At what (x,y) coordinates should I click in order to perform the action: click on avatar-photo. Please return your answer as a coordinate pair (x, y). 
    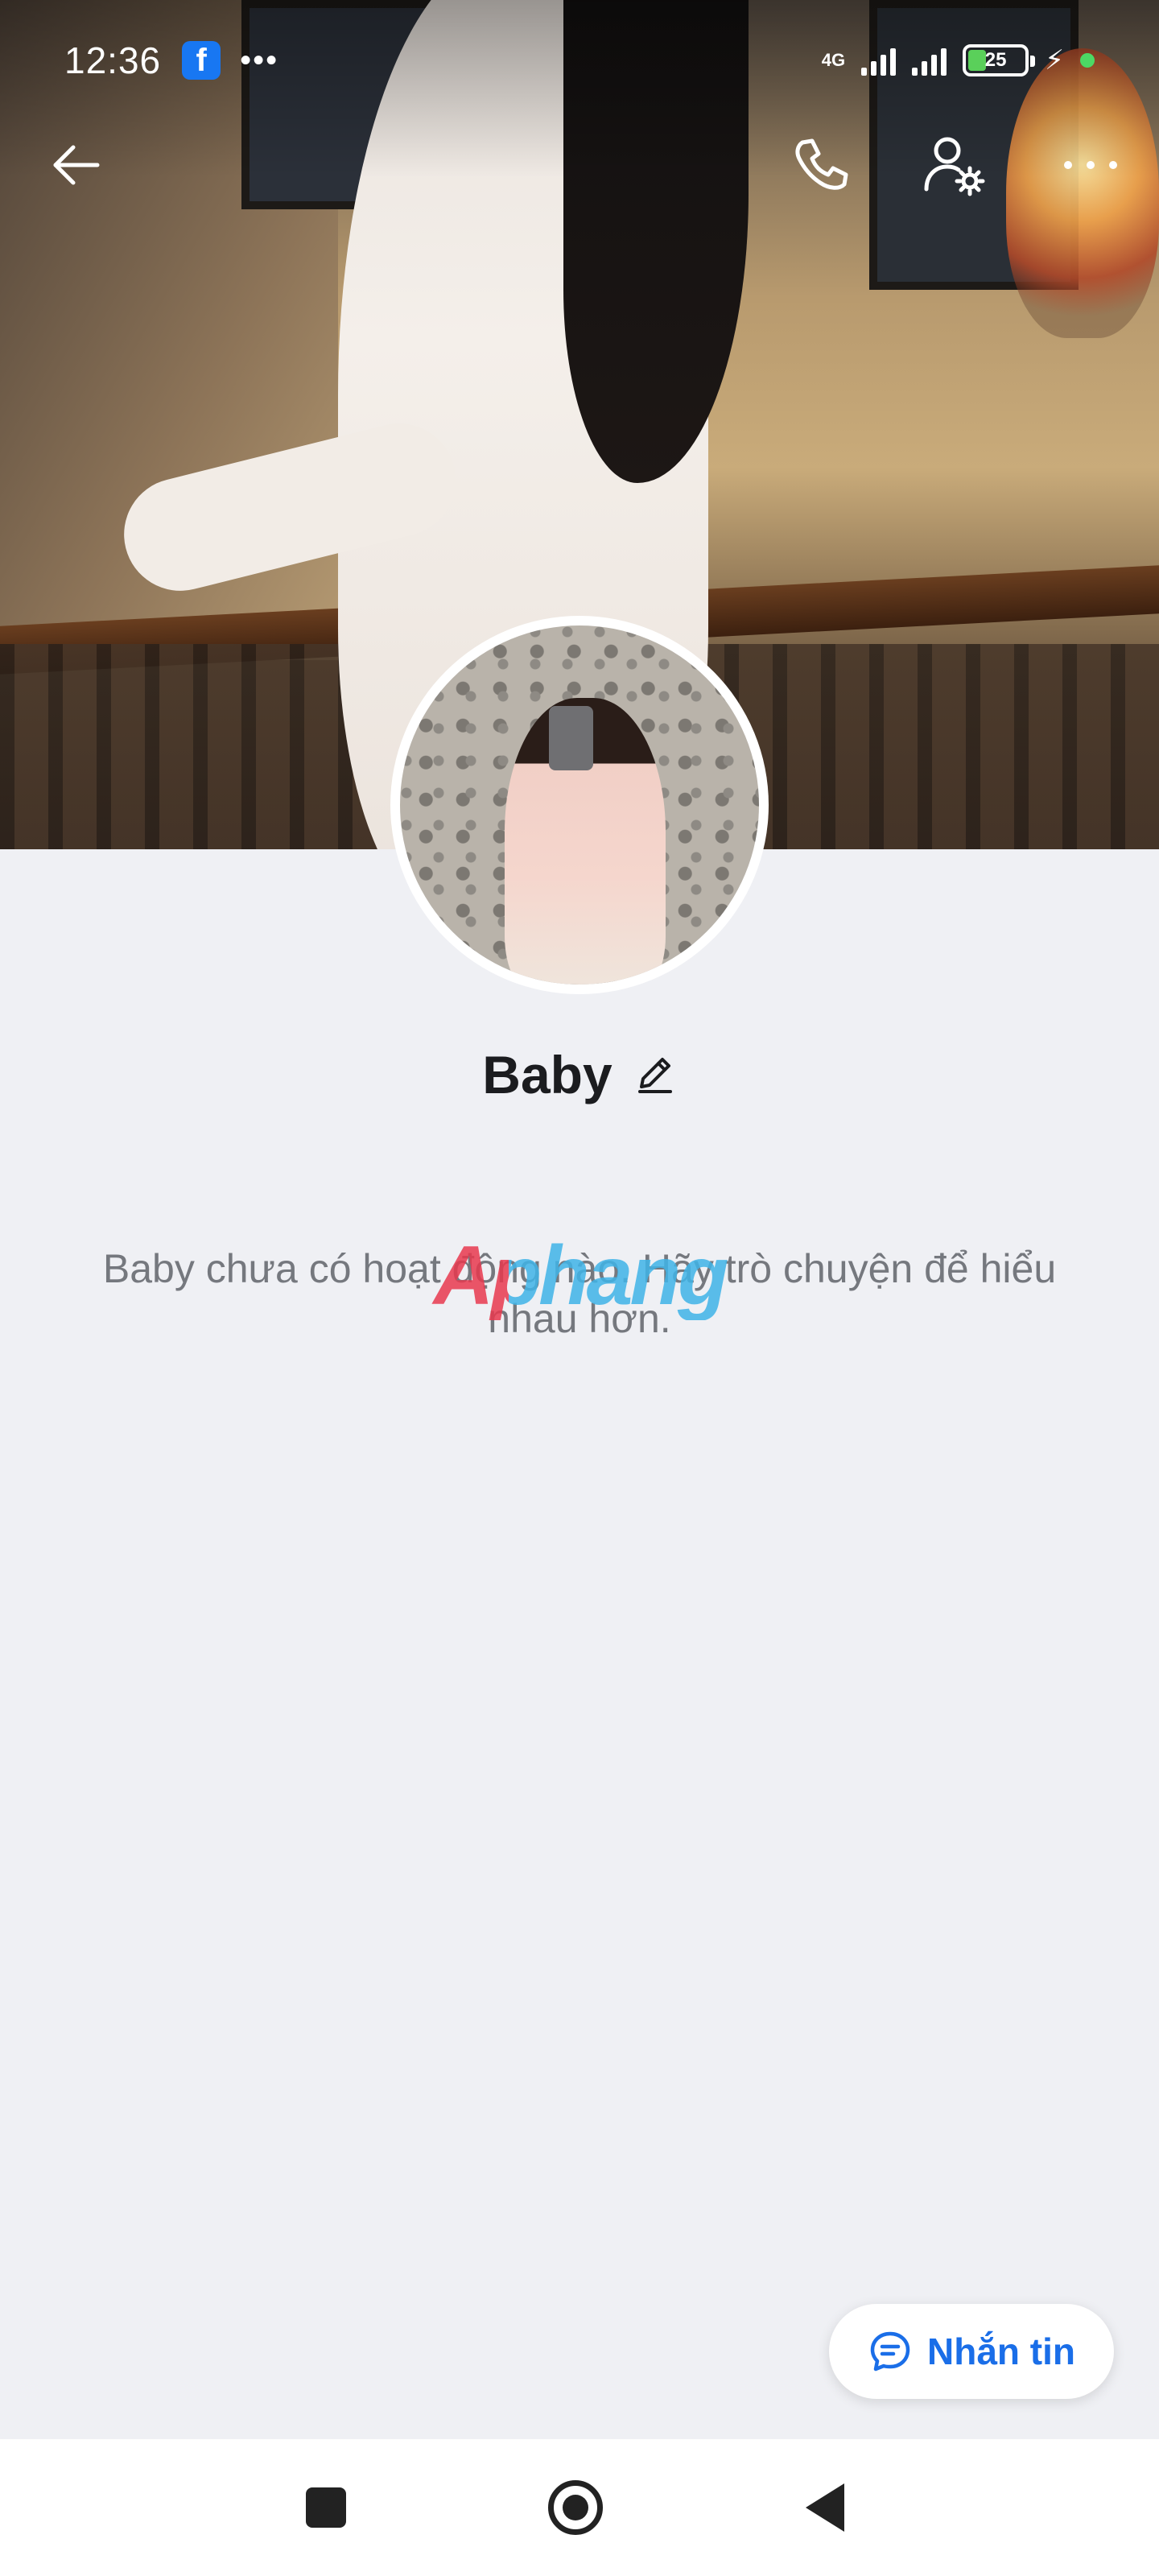
    Looking at the image, I should click on (579, 805).